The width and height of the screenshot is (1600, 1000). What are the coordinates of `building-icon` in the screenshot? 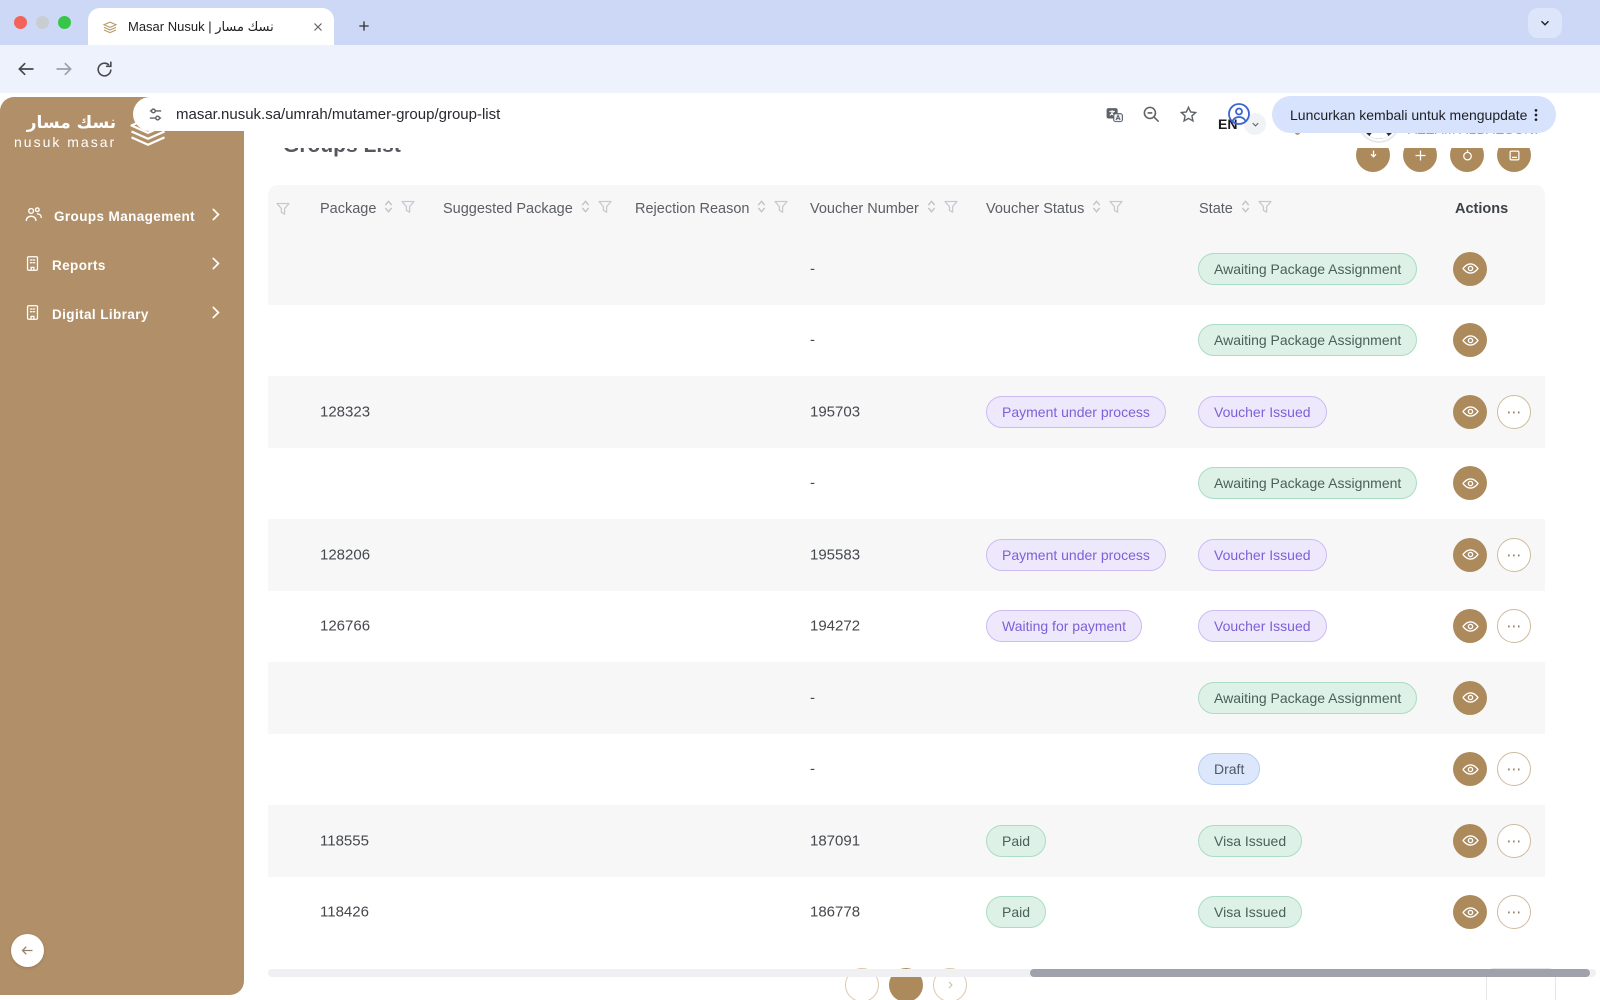 It's located at (32, 315).